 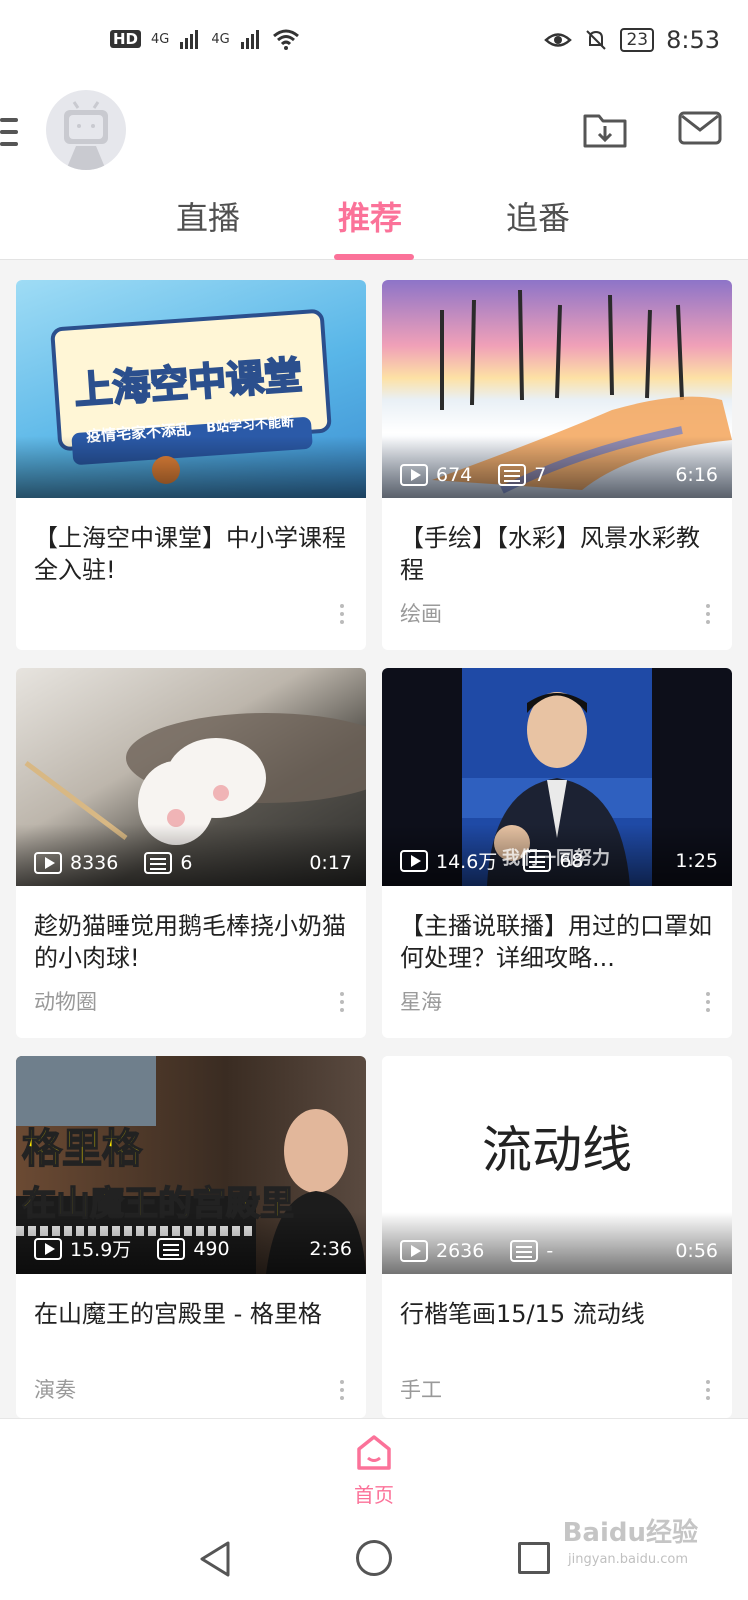 I want to click on top-header: 直播 推荐 追番, so click(x=374, y=172).